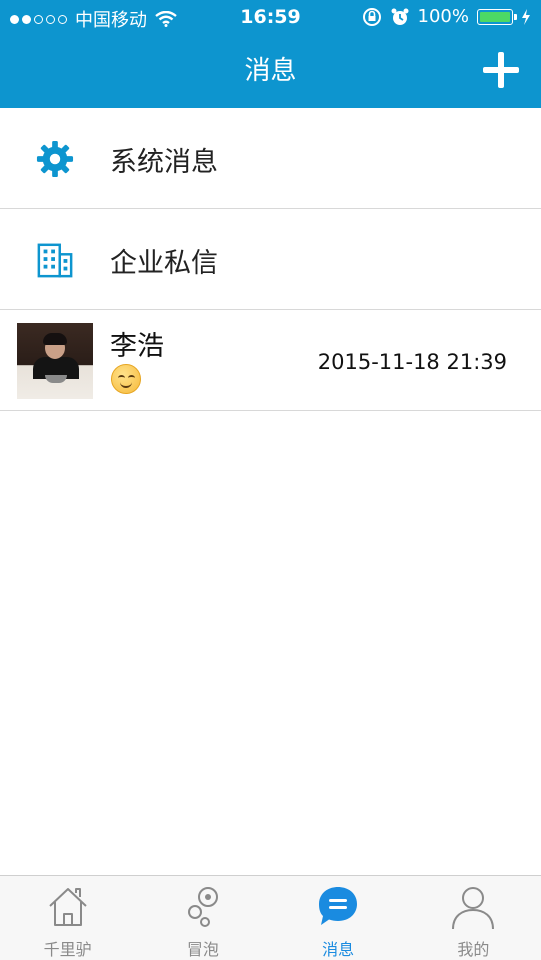 The height and width of the screenshot is (960, 541). Describe the element at coordinates (202, 907) in the screenshot. I see `bubbles-icon` at that location.